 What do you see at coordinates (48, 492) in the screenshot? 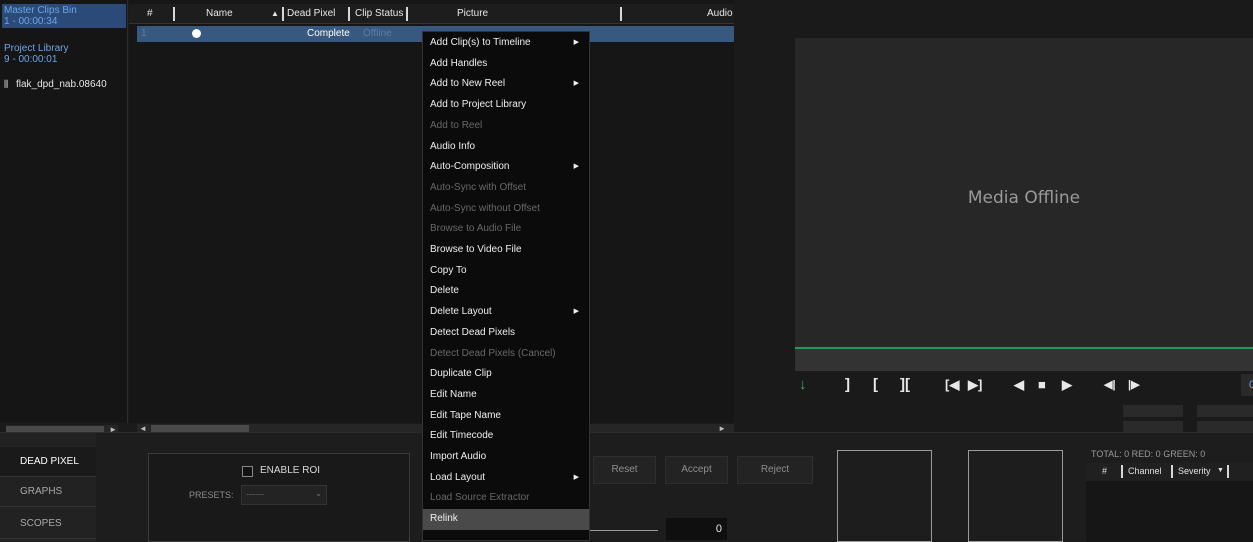
I see `tab-graphs: GRAPHS` at bounding box center [48, 492].